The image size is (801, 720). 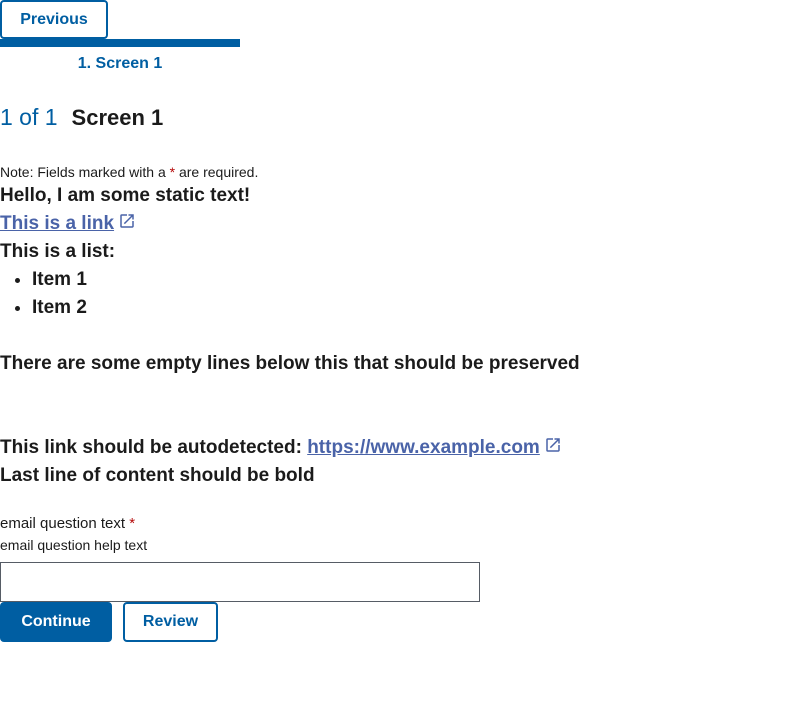 What do you see at coordinates (170, 622) in the screenshot?
I see `review-button: Review` at bounding box center [170, 622].